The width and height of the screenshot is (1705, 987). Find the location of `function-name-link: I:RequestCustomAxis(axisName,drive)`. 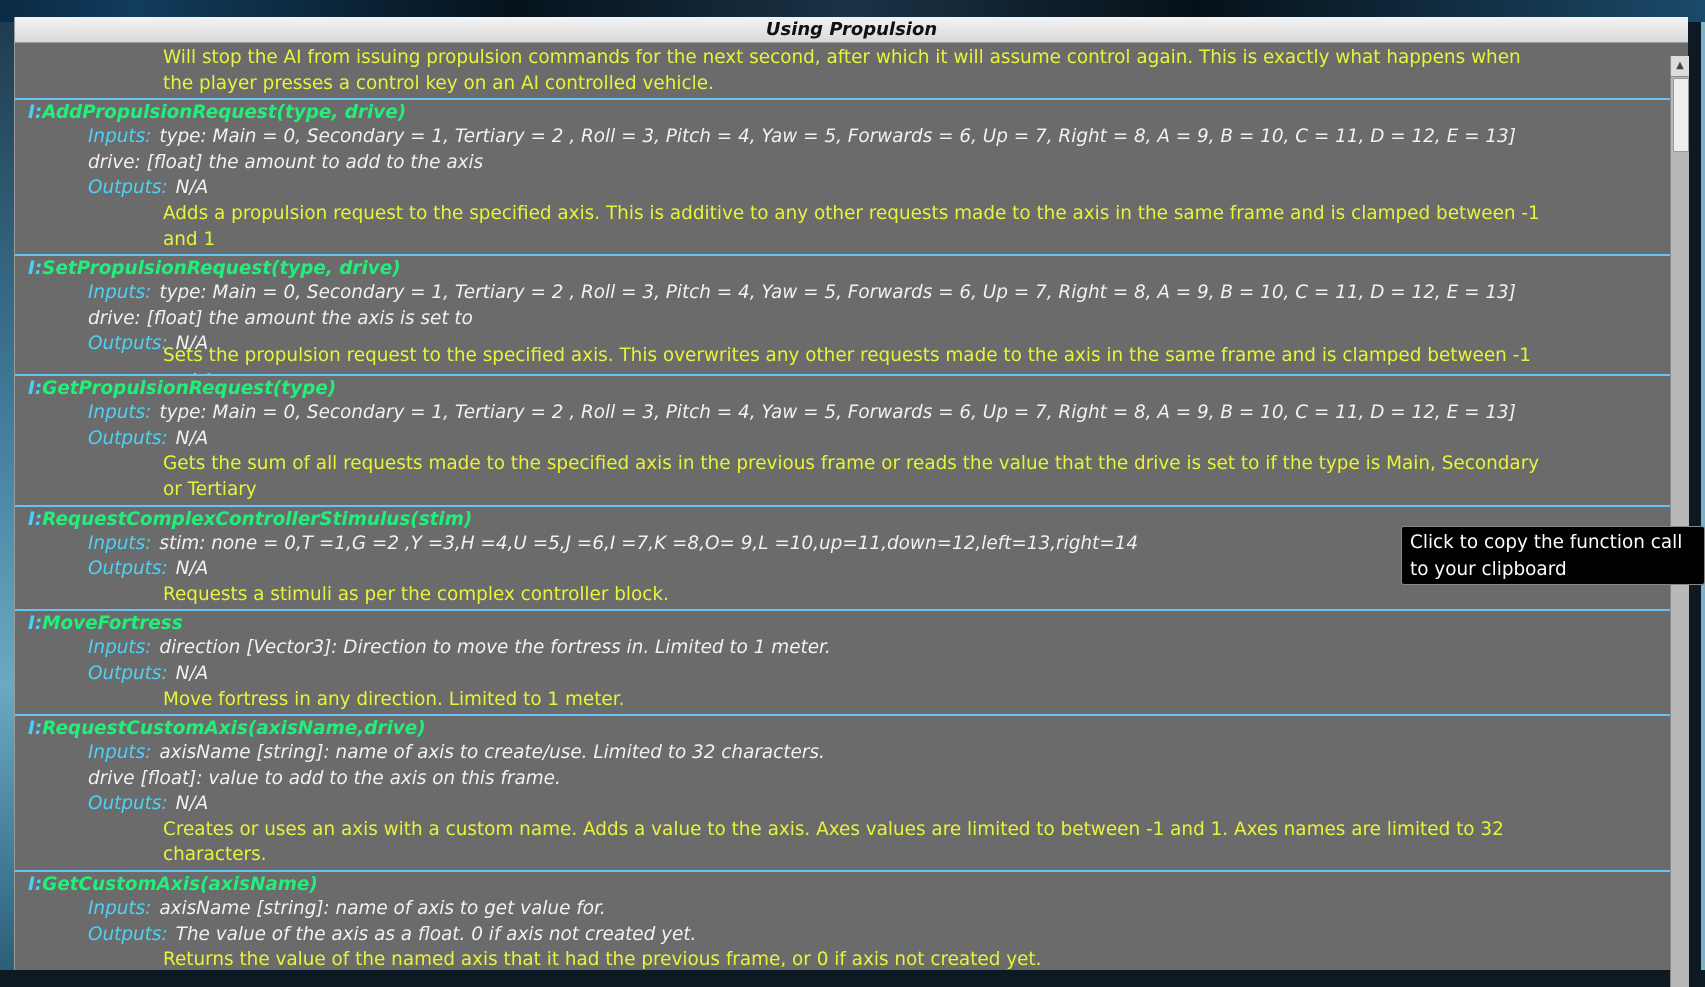

function-name-link: I:RequestCustomAxis(axisName,drive) is located at coordinates (849, 728).